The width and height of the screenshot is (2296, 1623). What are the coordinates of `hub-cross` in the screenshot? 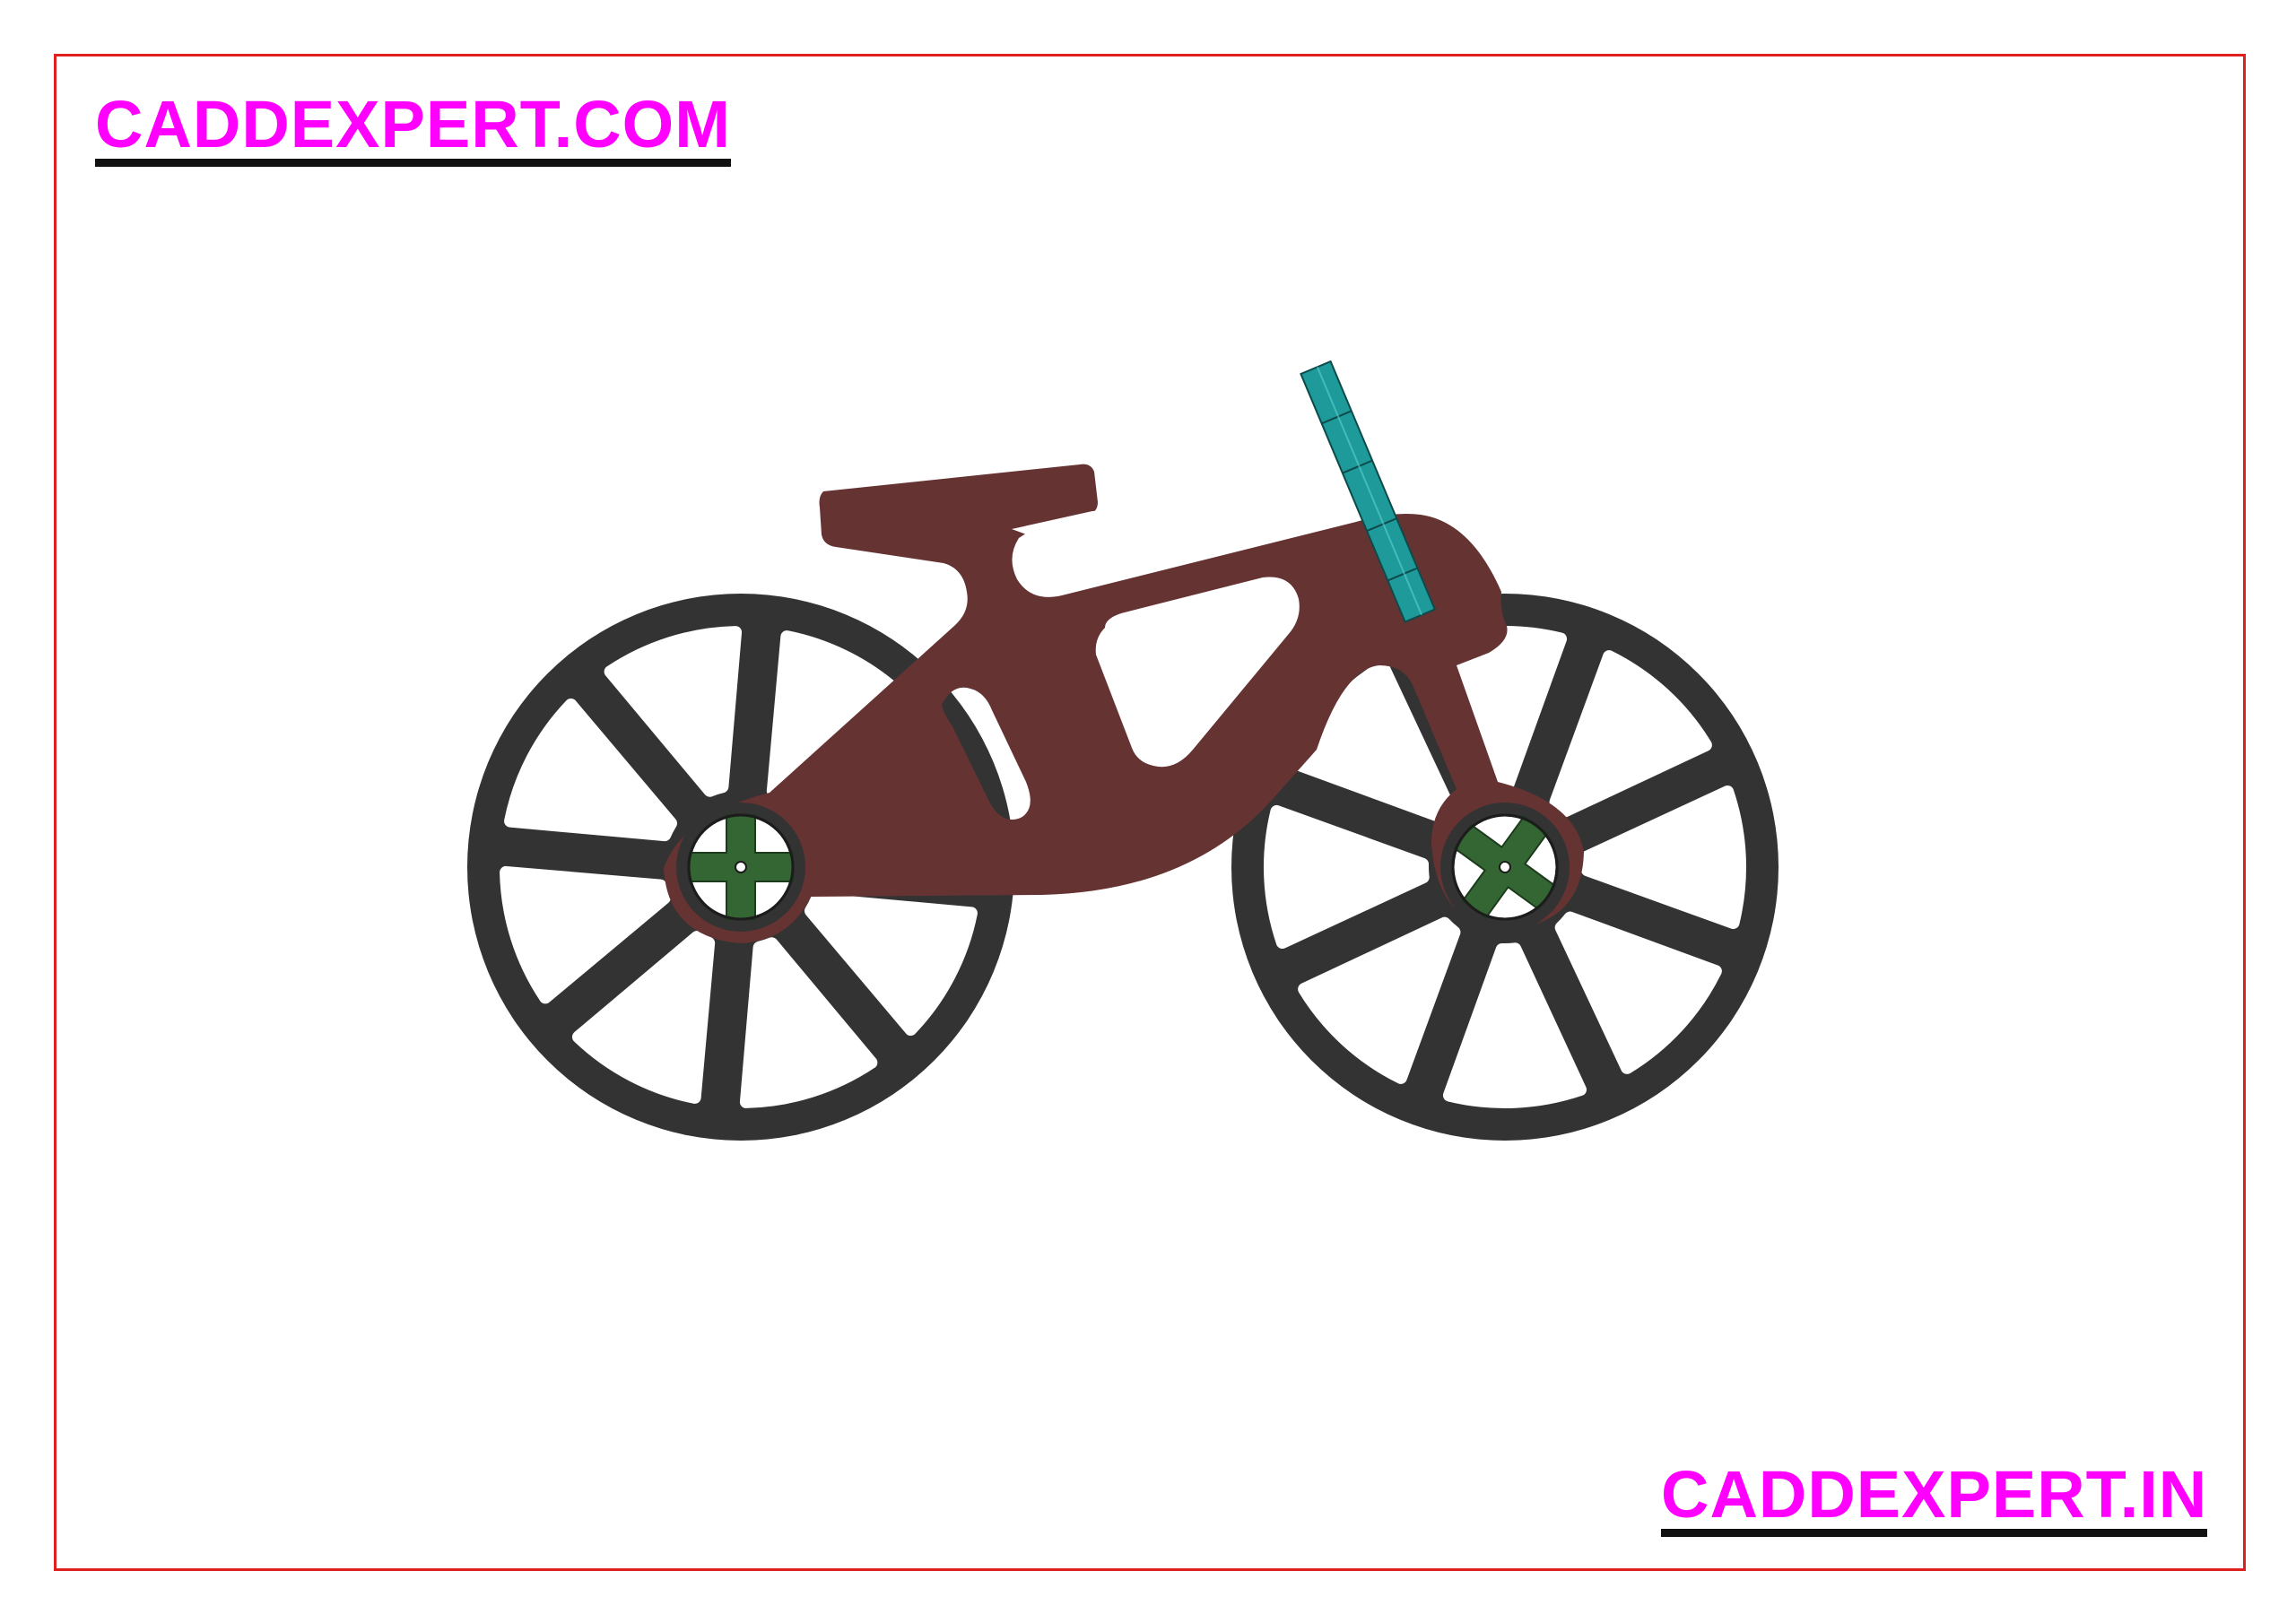 It's located at (741, 867).